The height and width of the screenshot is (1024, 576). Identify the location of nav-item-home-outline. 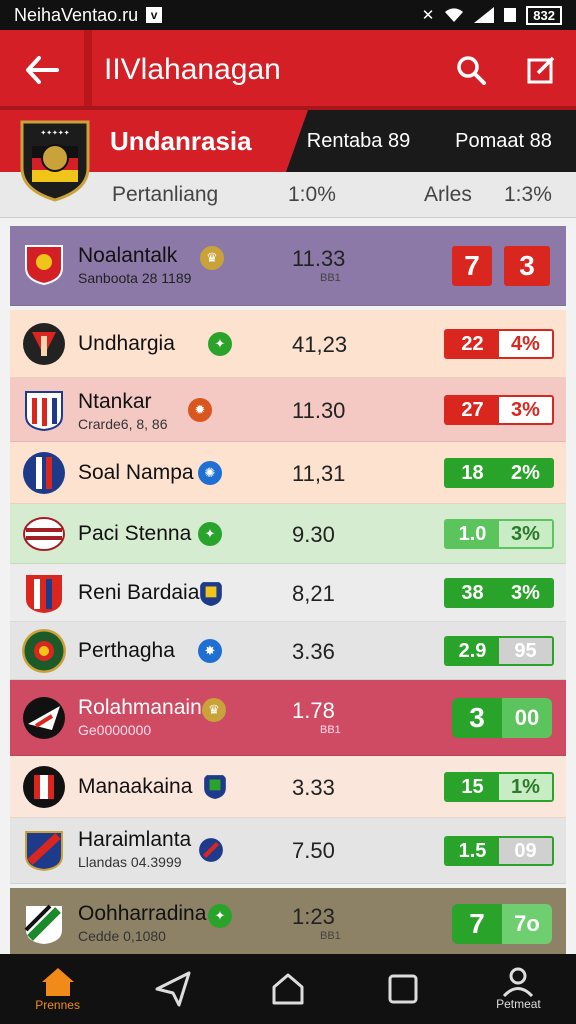
(287, 989).